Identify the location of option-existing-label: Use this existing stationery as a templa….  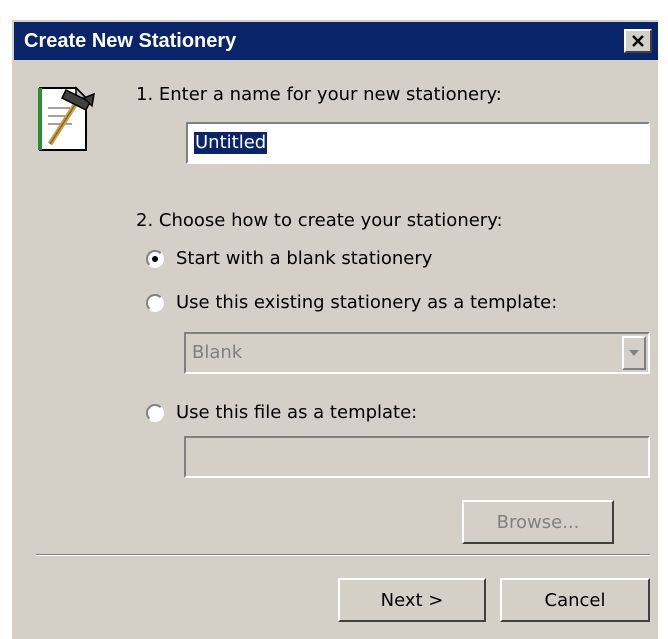
(366, 303).